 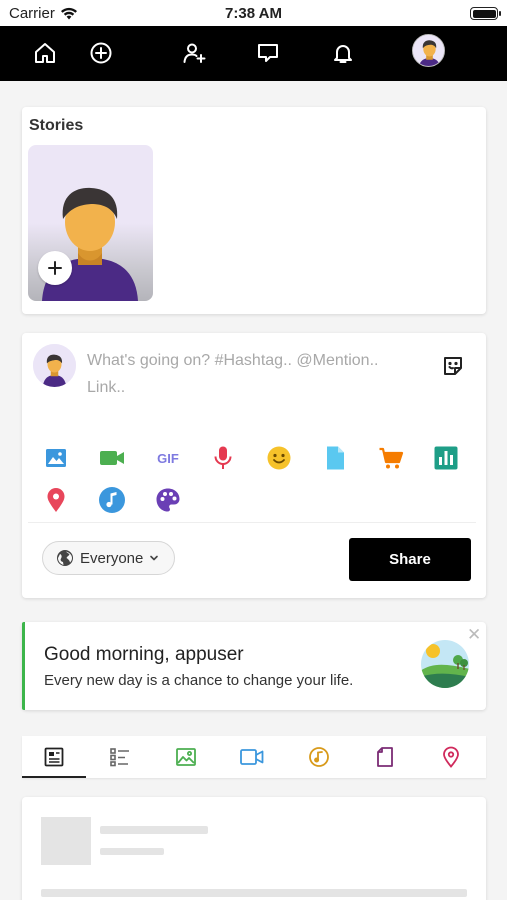 I want to click on sticker-icon, so click(x=453, y=366).